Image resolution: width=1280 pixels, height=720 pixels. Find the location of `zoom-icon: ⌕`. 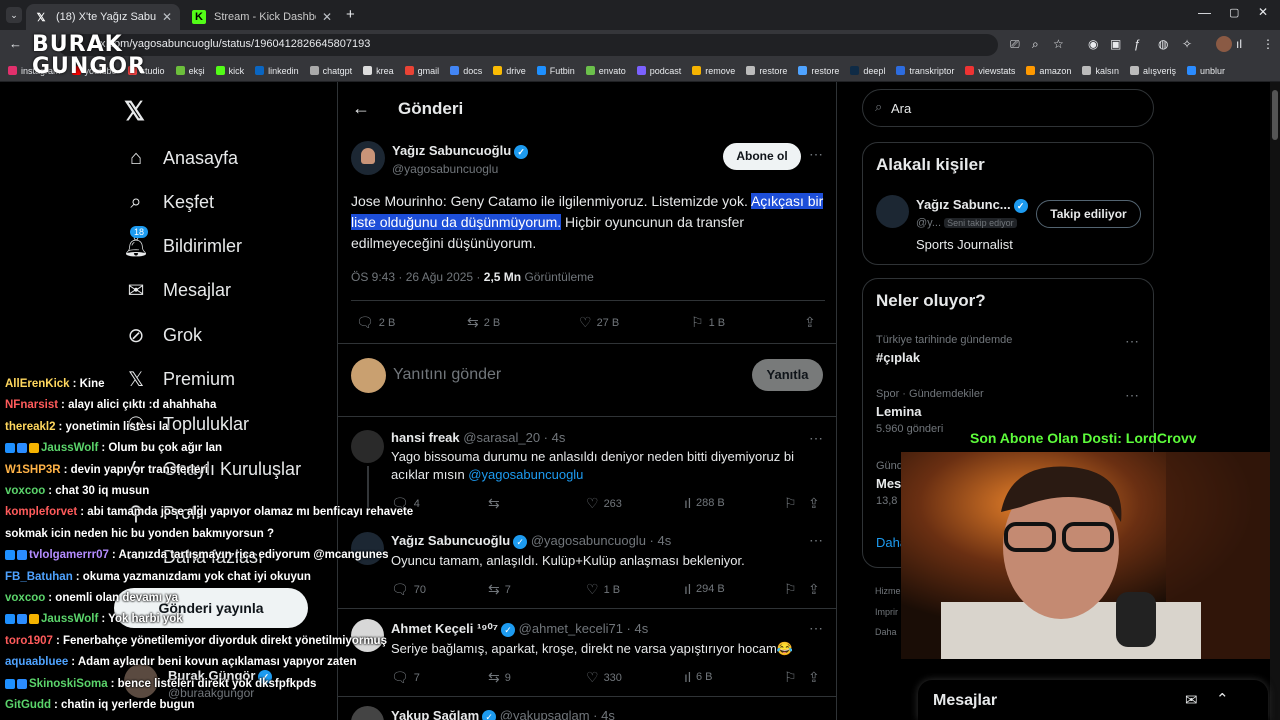

zoom-icon: ⌕ is located at coordinates (1035, 44).